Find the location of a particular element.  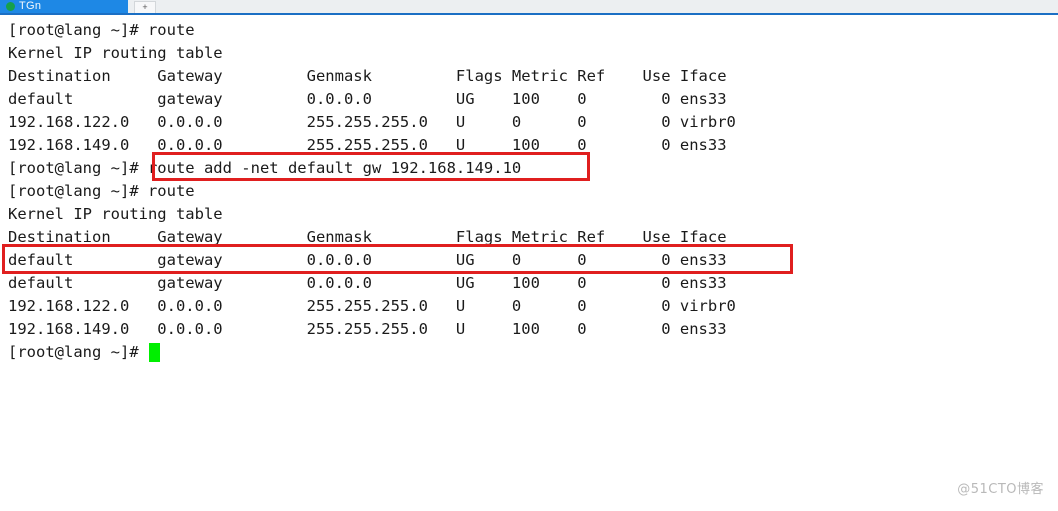

terminal-line-prompt-final: [root@lang ~]# is located at coordinates (78, 352).